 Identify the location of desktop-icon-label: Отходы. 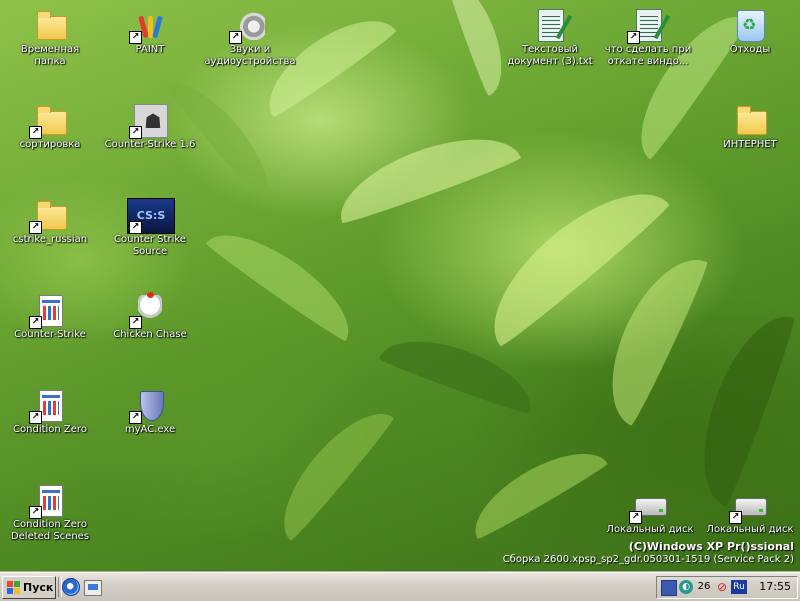
(750, 49).